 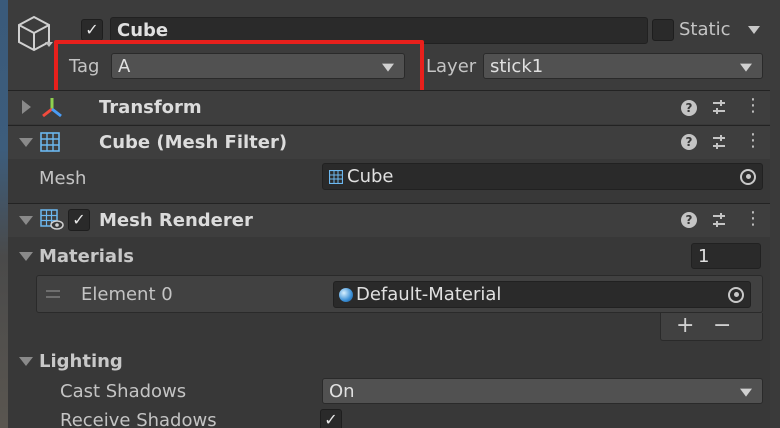 I want to click on mesh-object-field: Cube, so click(x=542, y=176).